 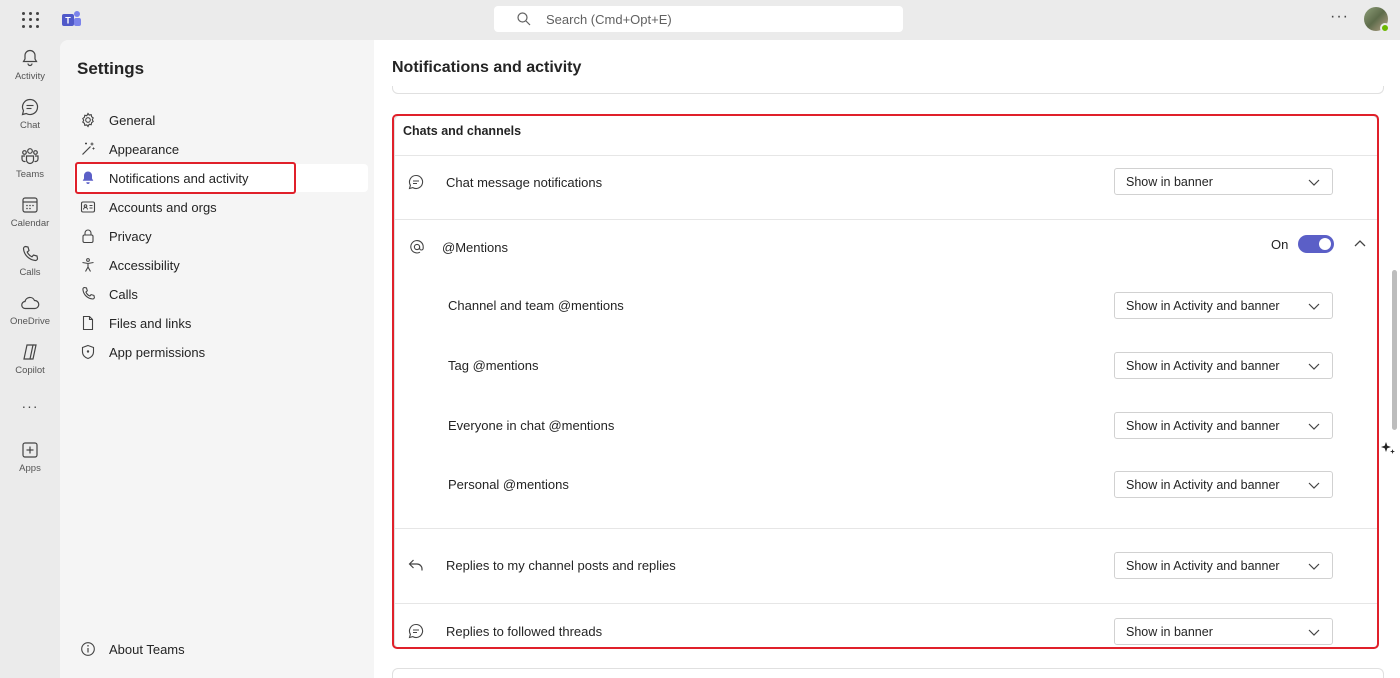 I want to click on personal-mentions-dropdown: Show in Activity and banner, so click(x=1223, y=484).